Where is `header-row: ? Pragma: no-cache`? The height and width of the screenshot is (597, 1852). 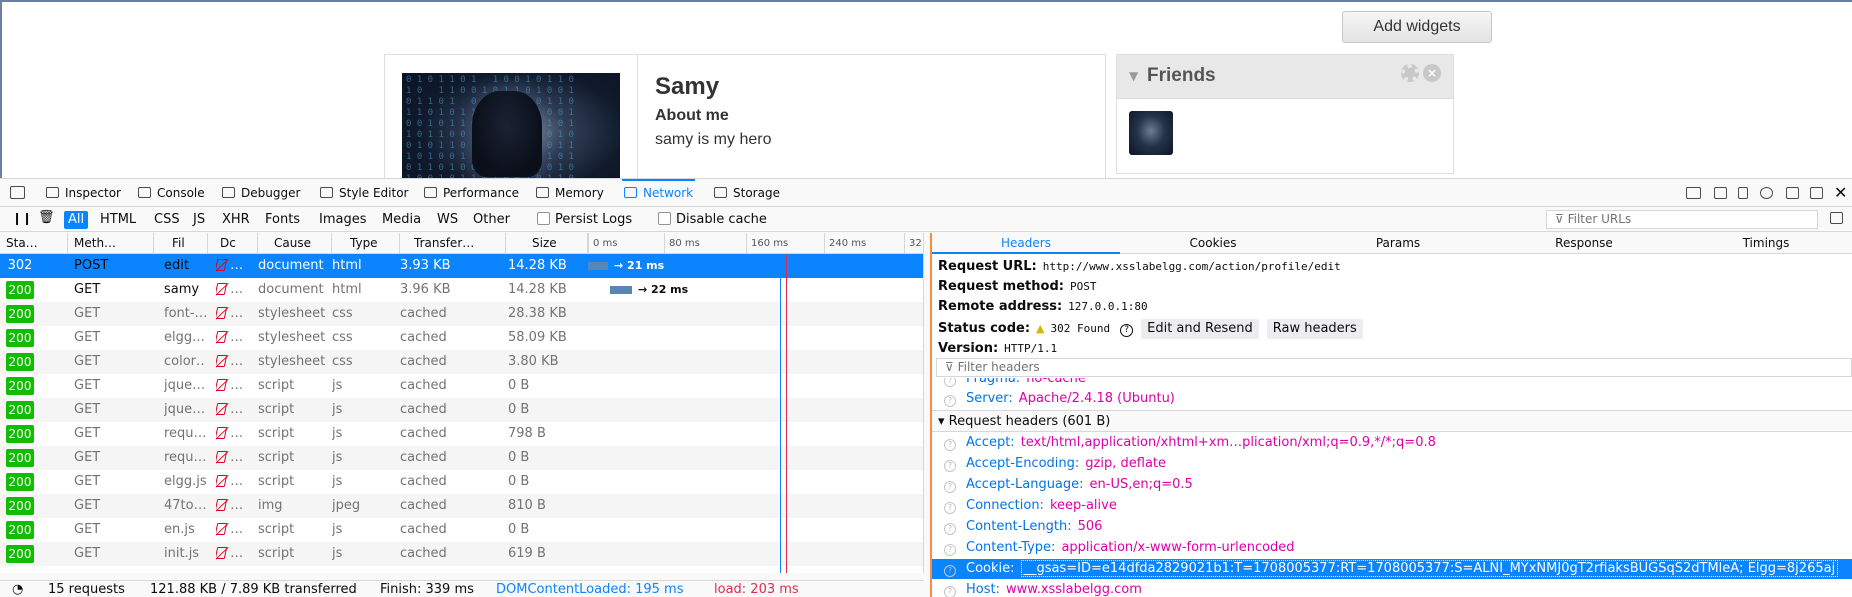
header-row: ? Pragma: no-cache is located at coordinates (1392, 383).